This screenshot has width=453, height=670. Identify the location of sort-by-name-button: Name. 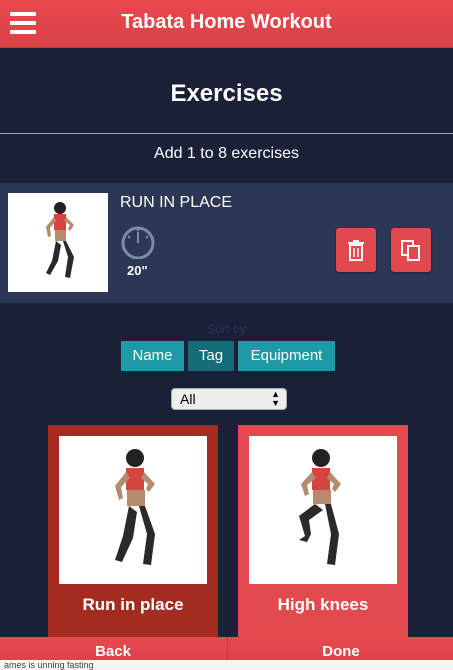
(152, 356).